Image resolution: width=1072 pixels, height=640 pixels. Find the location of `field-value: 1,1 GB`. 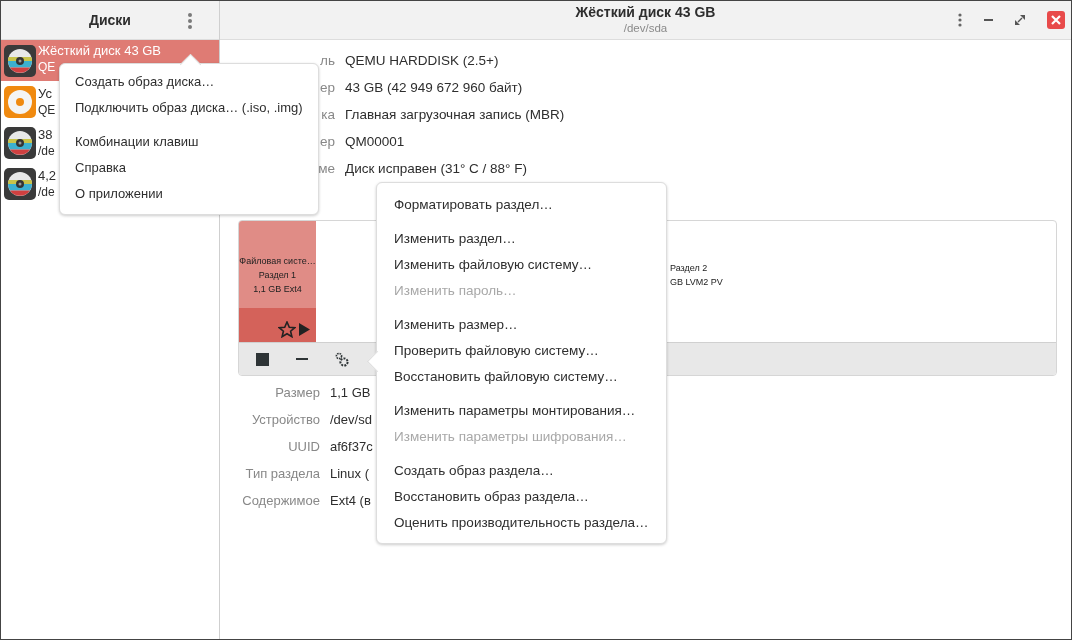

field-value: 1,1 GB is located at coordinates (350, 392).